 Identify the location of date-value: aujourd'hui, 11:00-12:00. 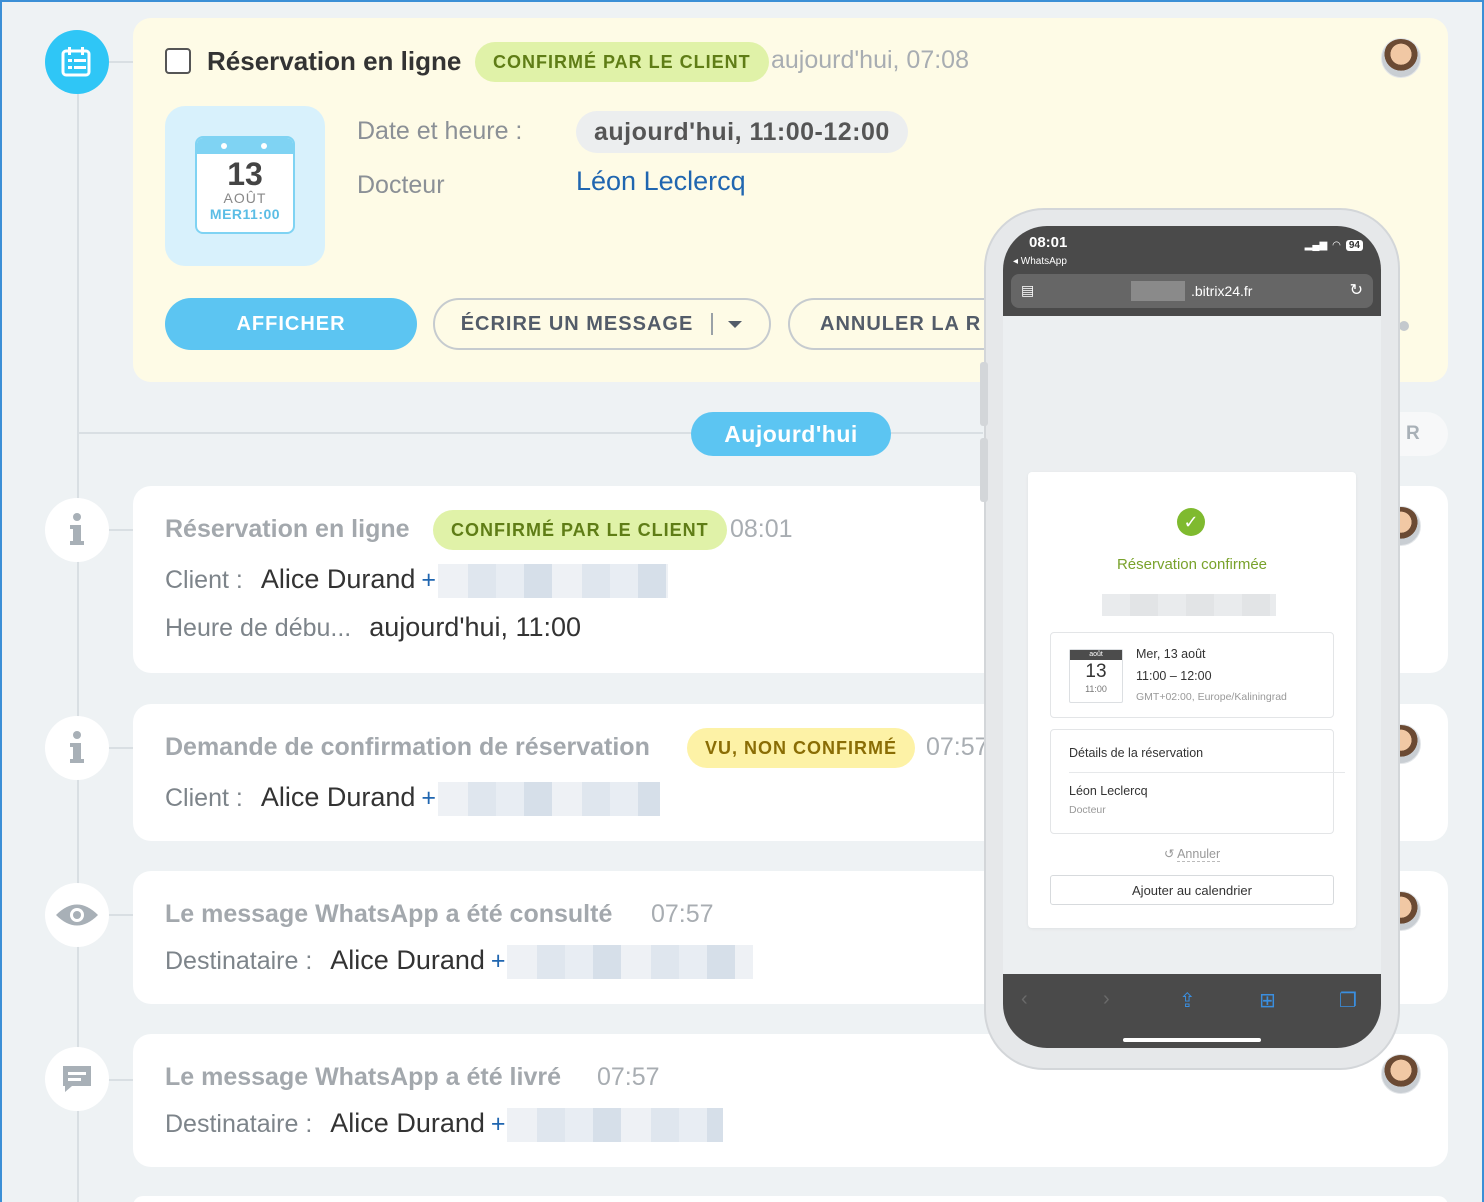
(742, 132).